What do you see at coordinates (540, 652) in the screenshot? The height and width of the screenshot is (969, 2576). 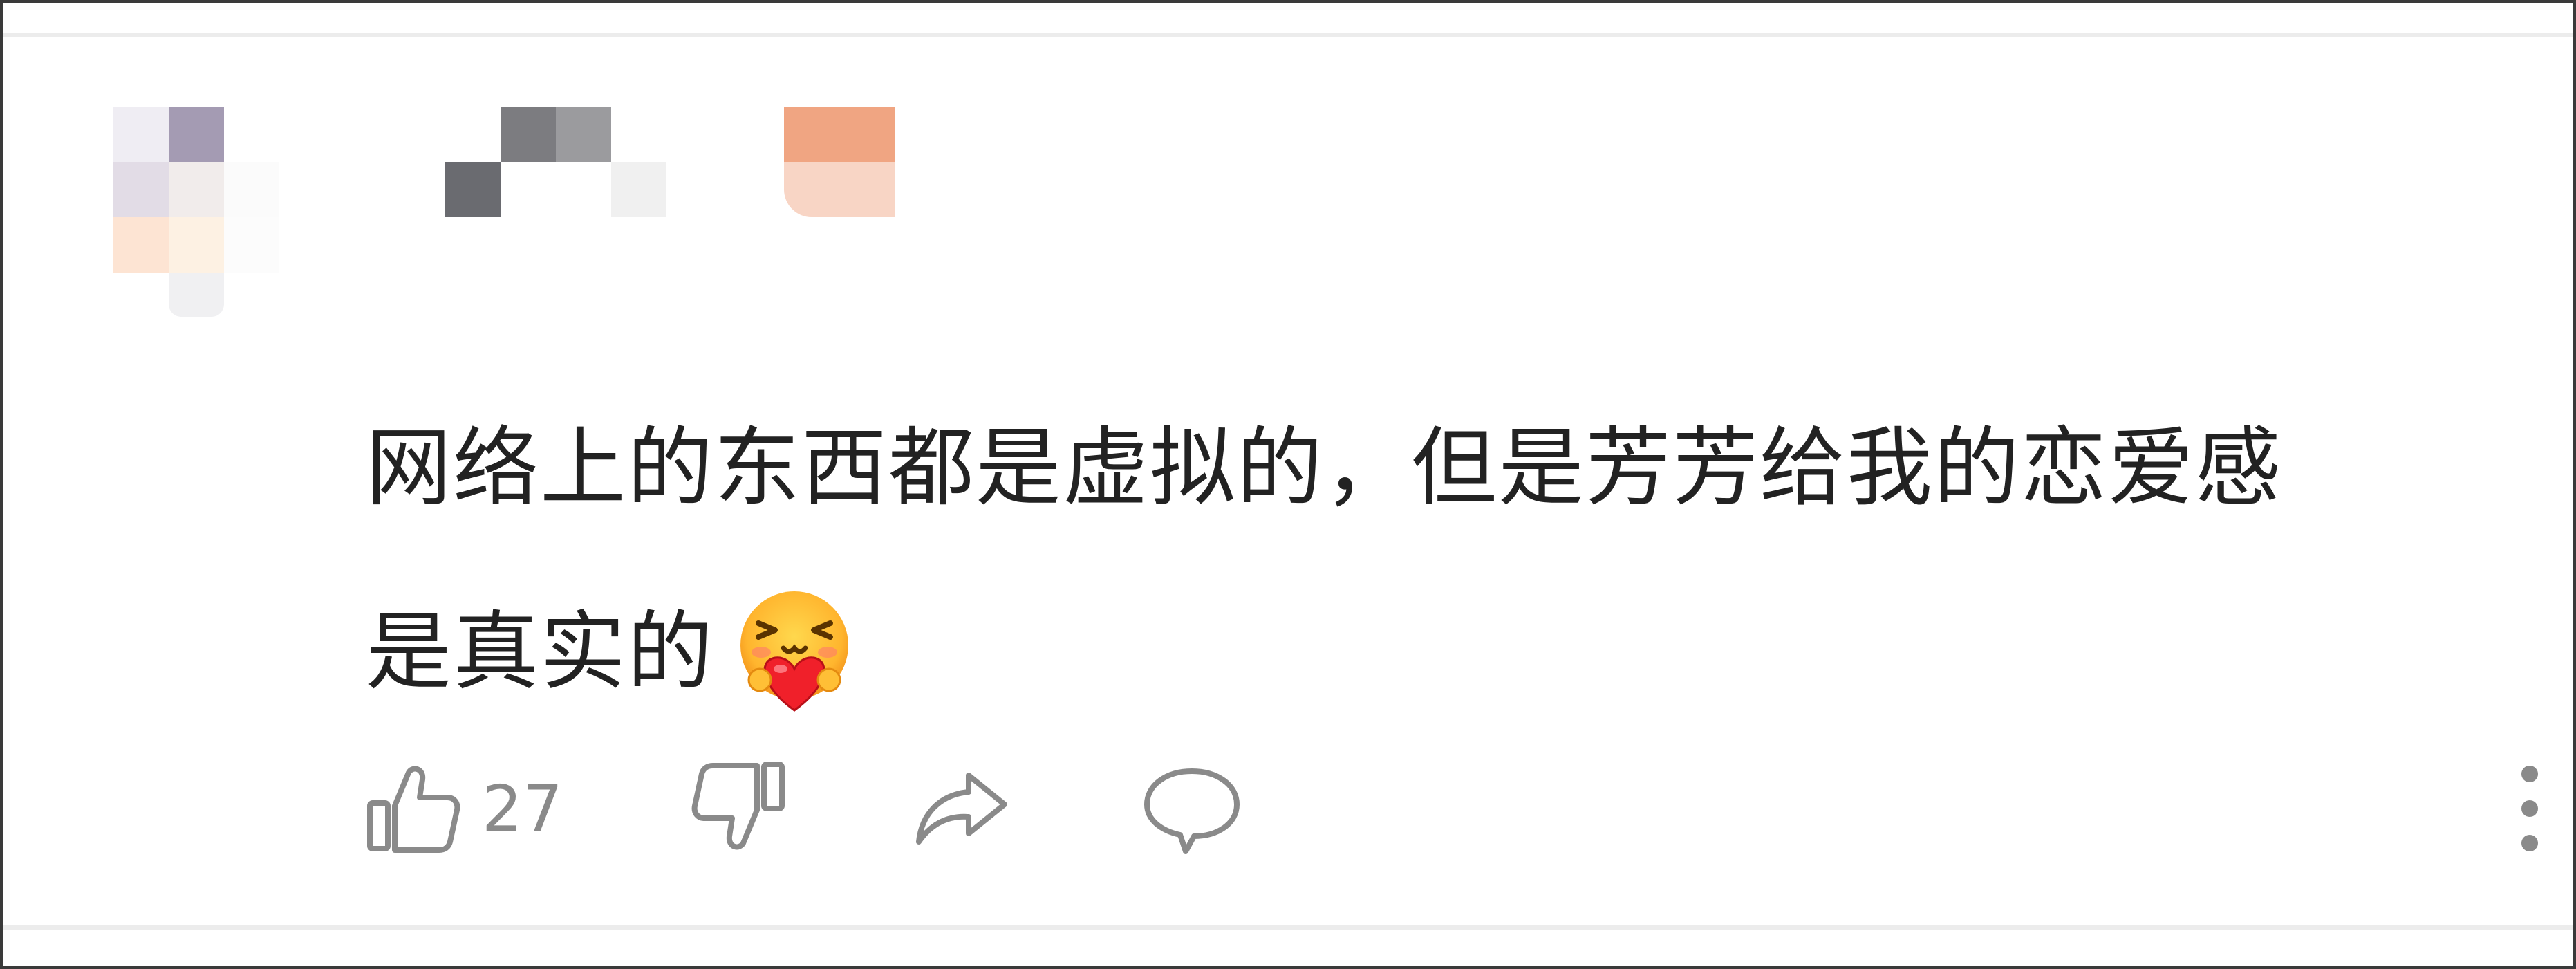 I see `comment-line-2-text: 是真实的` at bounding box center [540, 652].